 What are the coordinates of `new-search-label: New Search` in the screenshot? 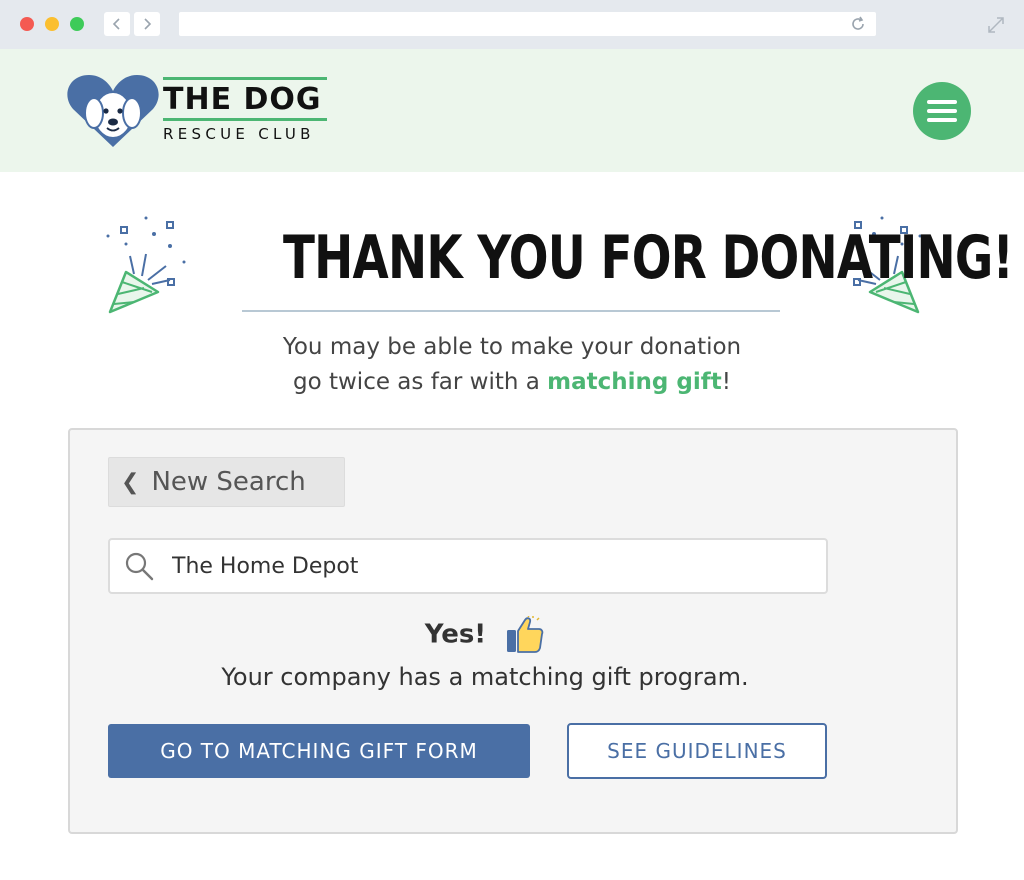 It's located at (228, 482).